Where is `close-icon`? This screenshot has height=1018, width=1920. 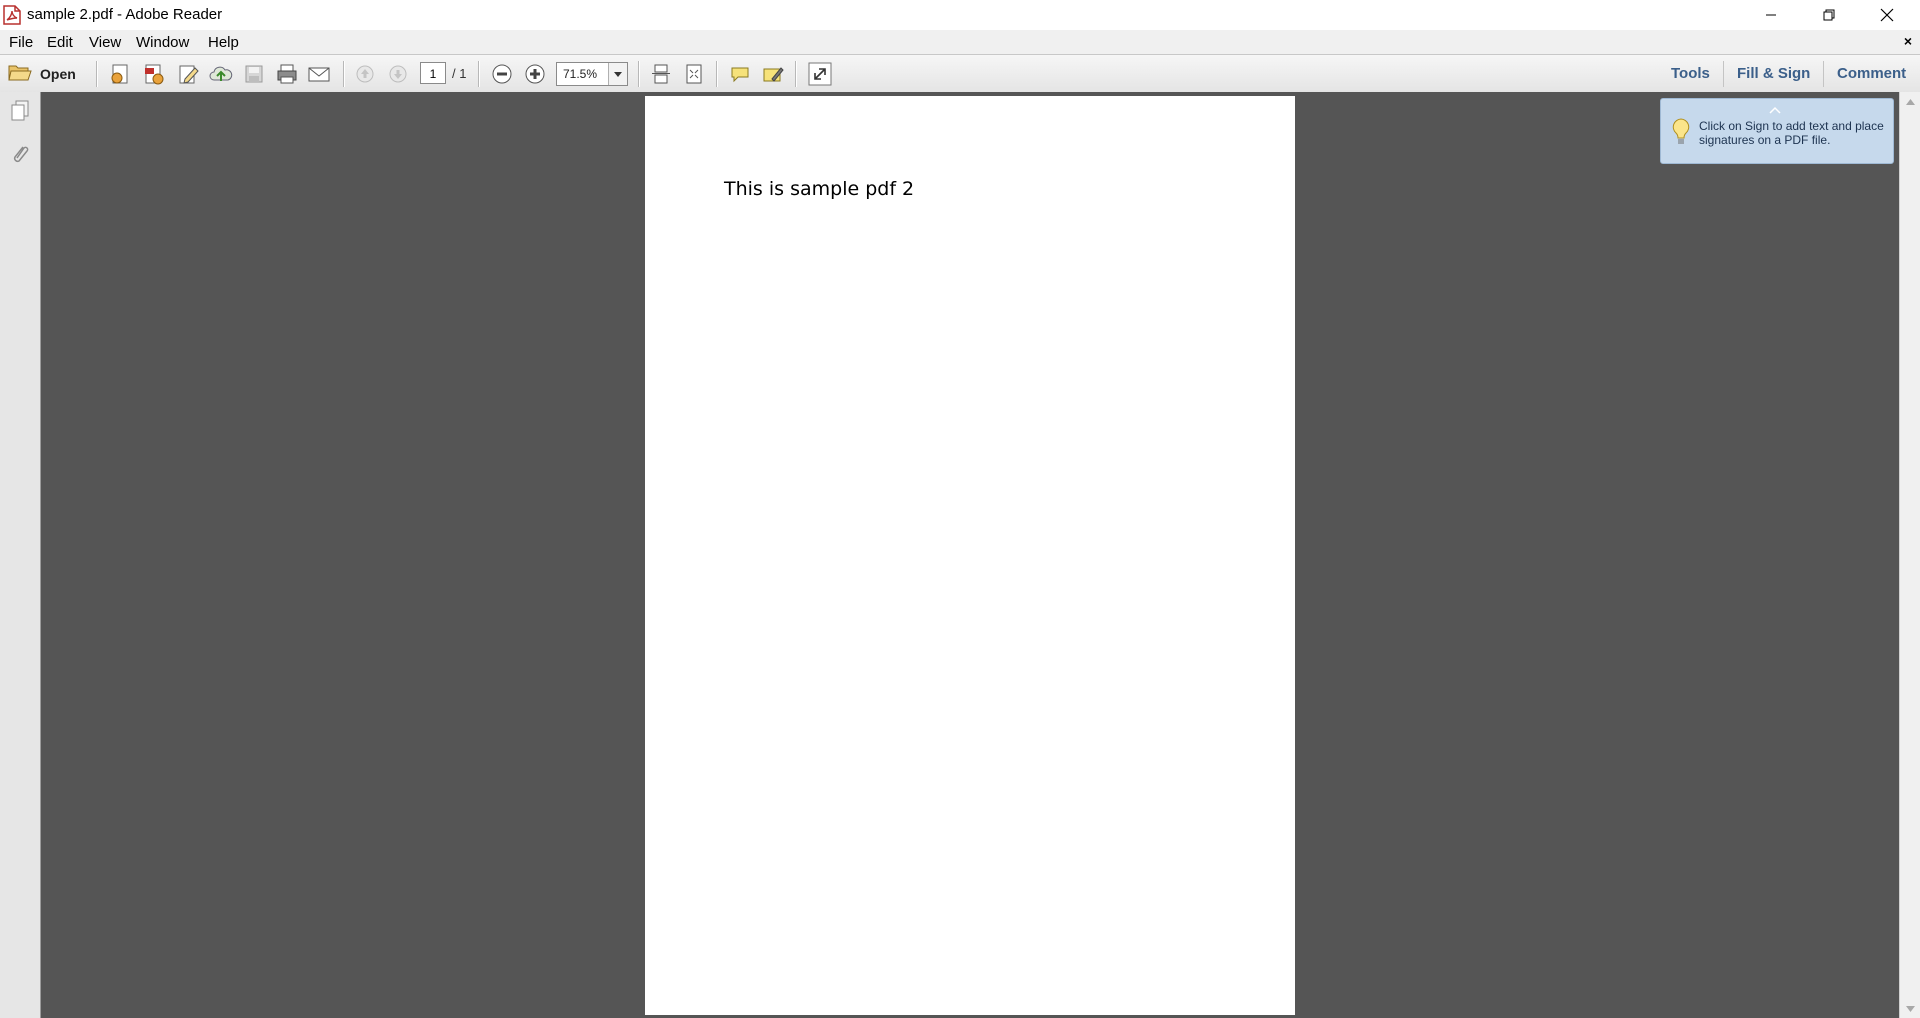 close-icon is located at coordinates (1887, 15).